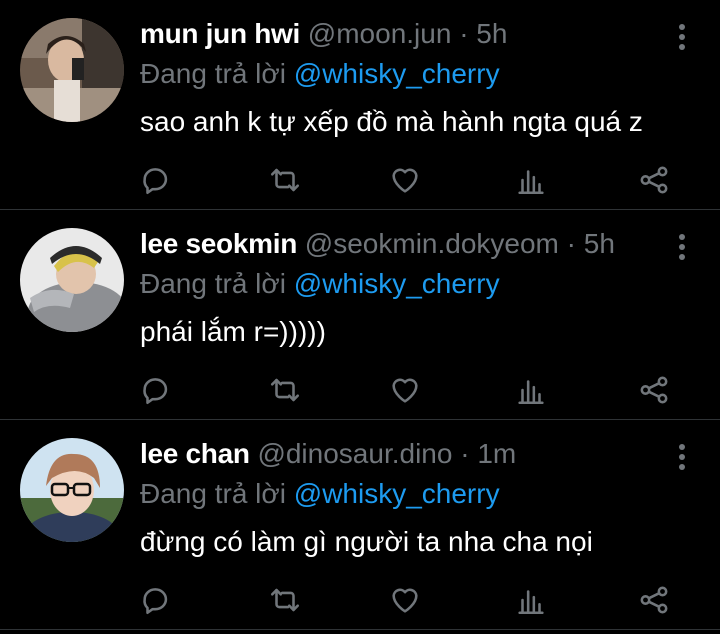 The height and width of the screenshot is (634, 720). What do you see at coordinates (380, 33) in the screenshot?
I see `user-handle: @moon.jun` at bounding box center [380, 33].